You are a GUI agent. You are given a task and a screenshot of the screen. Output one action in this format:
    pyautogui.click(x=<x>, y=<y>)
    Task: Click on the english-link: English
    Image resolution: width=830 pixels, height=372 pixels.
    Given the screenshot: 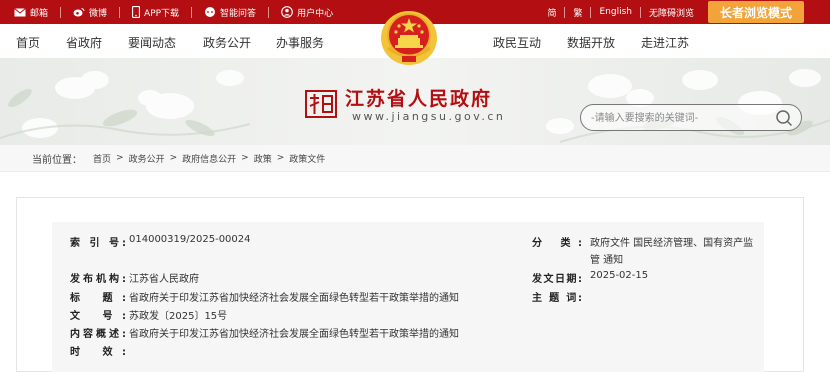 What is the action you would take?
    pyautogui.click(x=615, y=12)
    